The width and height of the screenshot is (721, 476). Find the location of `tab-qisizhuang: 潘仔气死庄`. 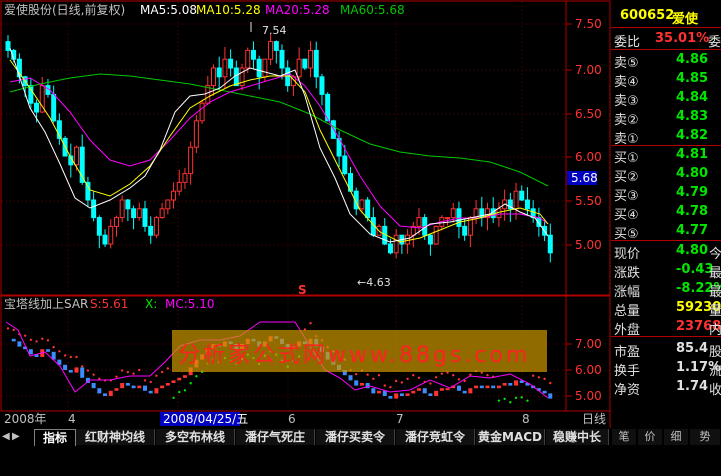

tab-qisizhuang: 潘仔气死庄 is located at coordinates (275, 437).